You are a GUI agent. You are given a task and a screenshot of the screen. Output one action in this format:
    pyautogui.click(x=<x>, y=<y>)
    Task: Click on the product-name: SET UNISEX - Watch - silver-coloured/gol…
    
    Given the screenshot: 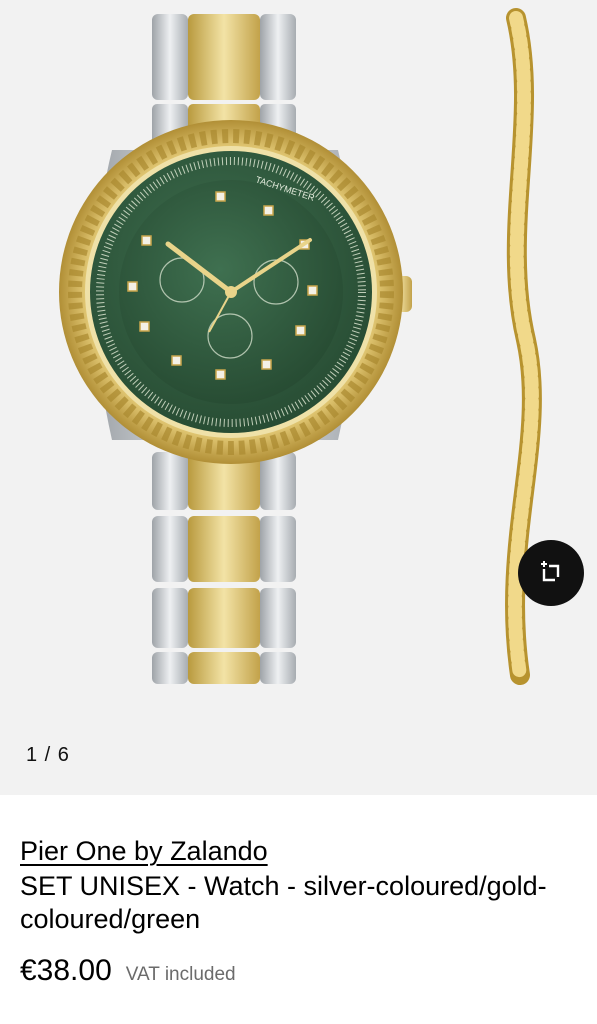 What is the action you would take?
    pyautogui.click(x=283, y=902)
    